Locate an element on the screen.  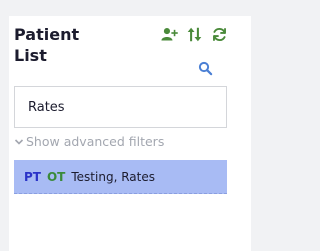
header-actions is located at coordinates (194, 34).